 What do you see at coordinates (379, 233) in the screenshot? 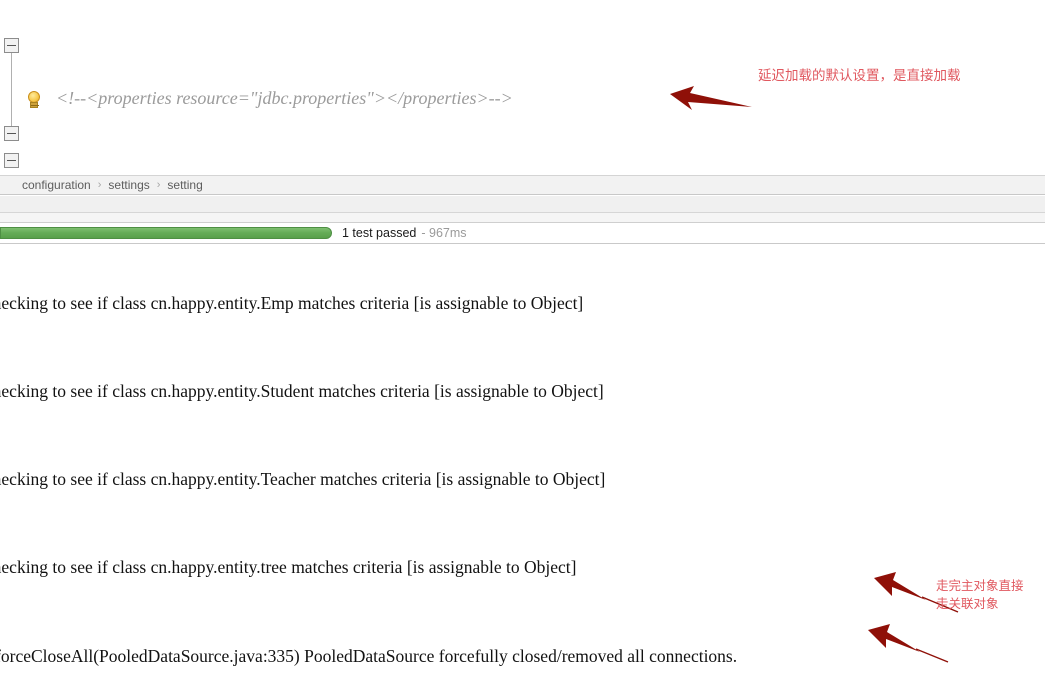
I see `test-status-label: 1 test passed` at bounding box center [379, 233].